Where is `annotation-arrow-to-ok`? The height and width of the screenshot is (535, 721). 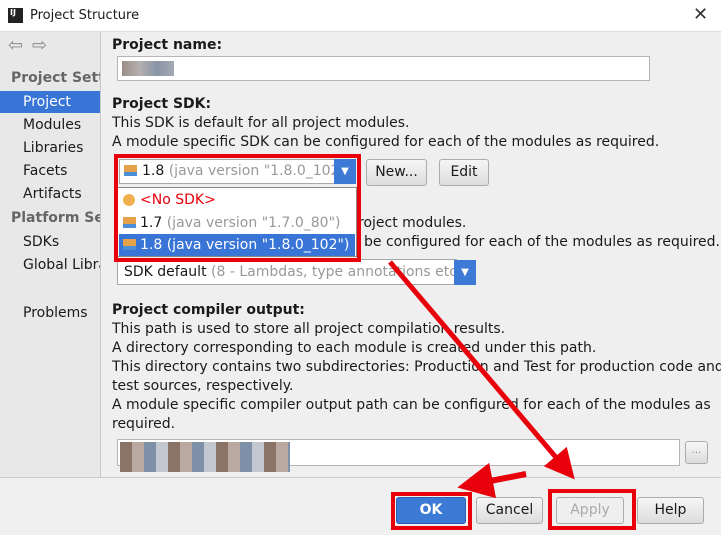 annotation-arrow-to-ok is located at coordinates (492, 480).